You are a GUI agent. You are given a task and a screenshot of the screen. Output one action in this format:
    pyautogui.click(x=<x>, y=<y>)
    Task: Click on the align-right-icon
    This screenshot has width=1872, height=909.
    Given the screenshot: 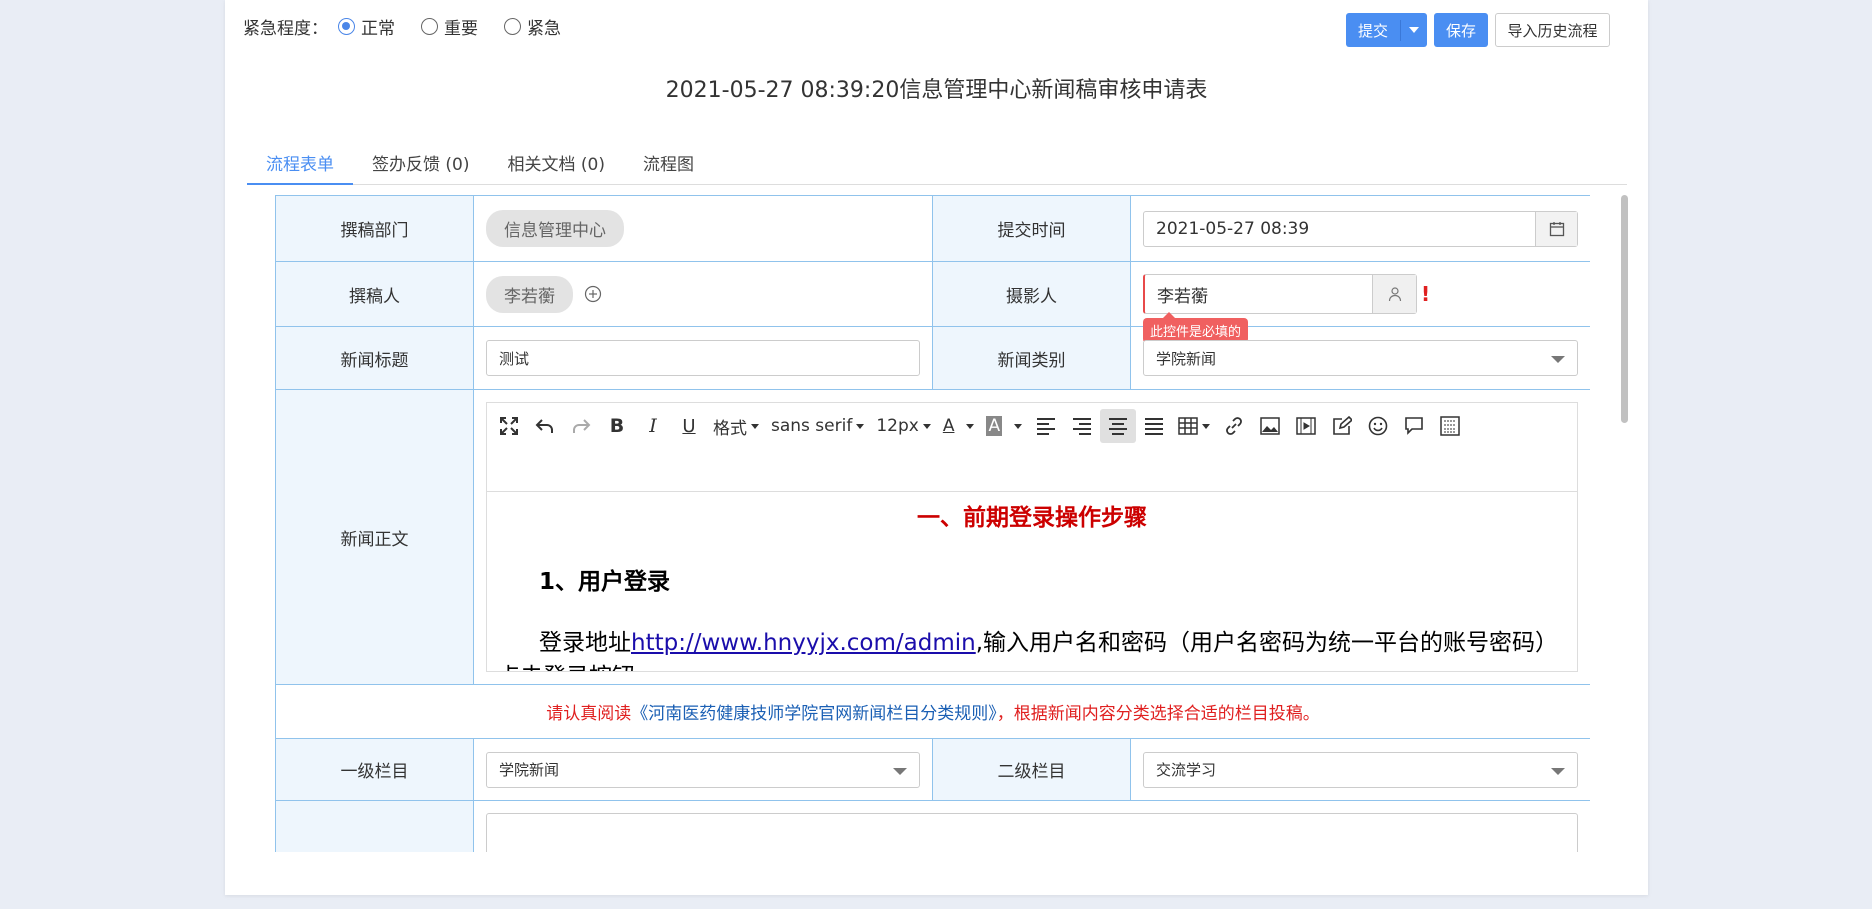 What is the action you would take?
    pyautogui.click(x=1082, y=426)
    